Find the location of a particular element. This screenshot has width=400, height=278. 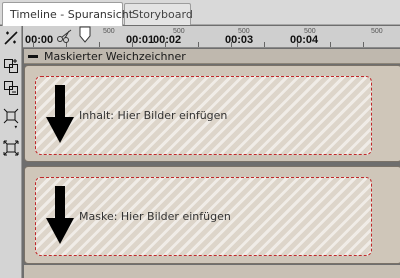

dropdown-arrow-icon: ▾ is located at coordinates (15, 127).